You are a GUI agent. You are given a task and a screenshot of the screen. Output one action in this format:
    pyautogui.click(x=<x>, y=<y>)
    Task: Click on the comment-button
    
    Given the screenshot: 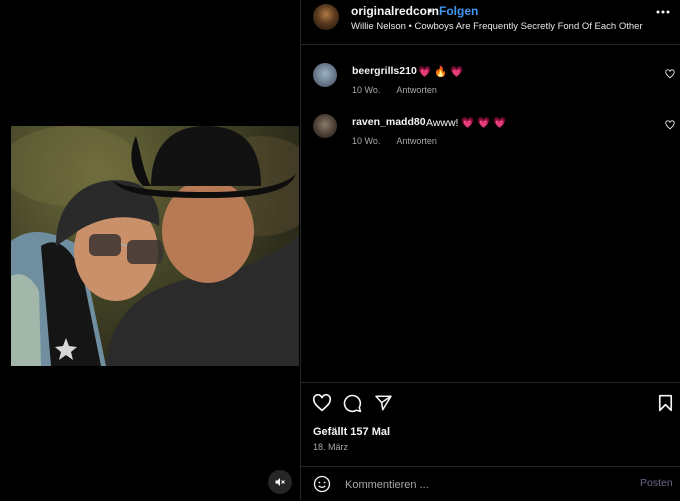 What is the action you would take?
    pyautogui.click(x=352, y=403)
    